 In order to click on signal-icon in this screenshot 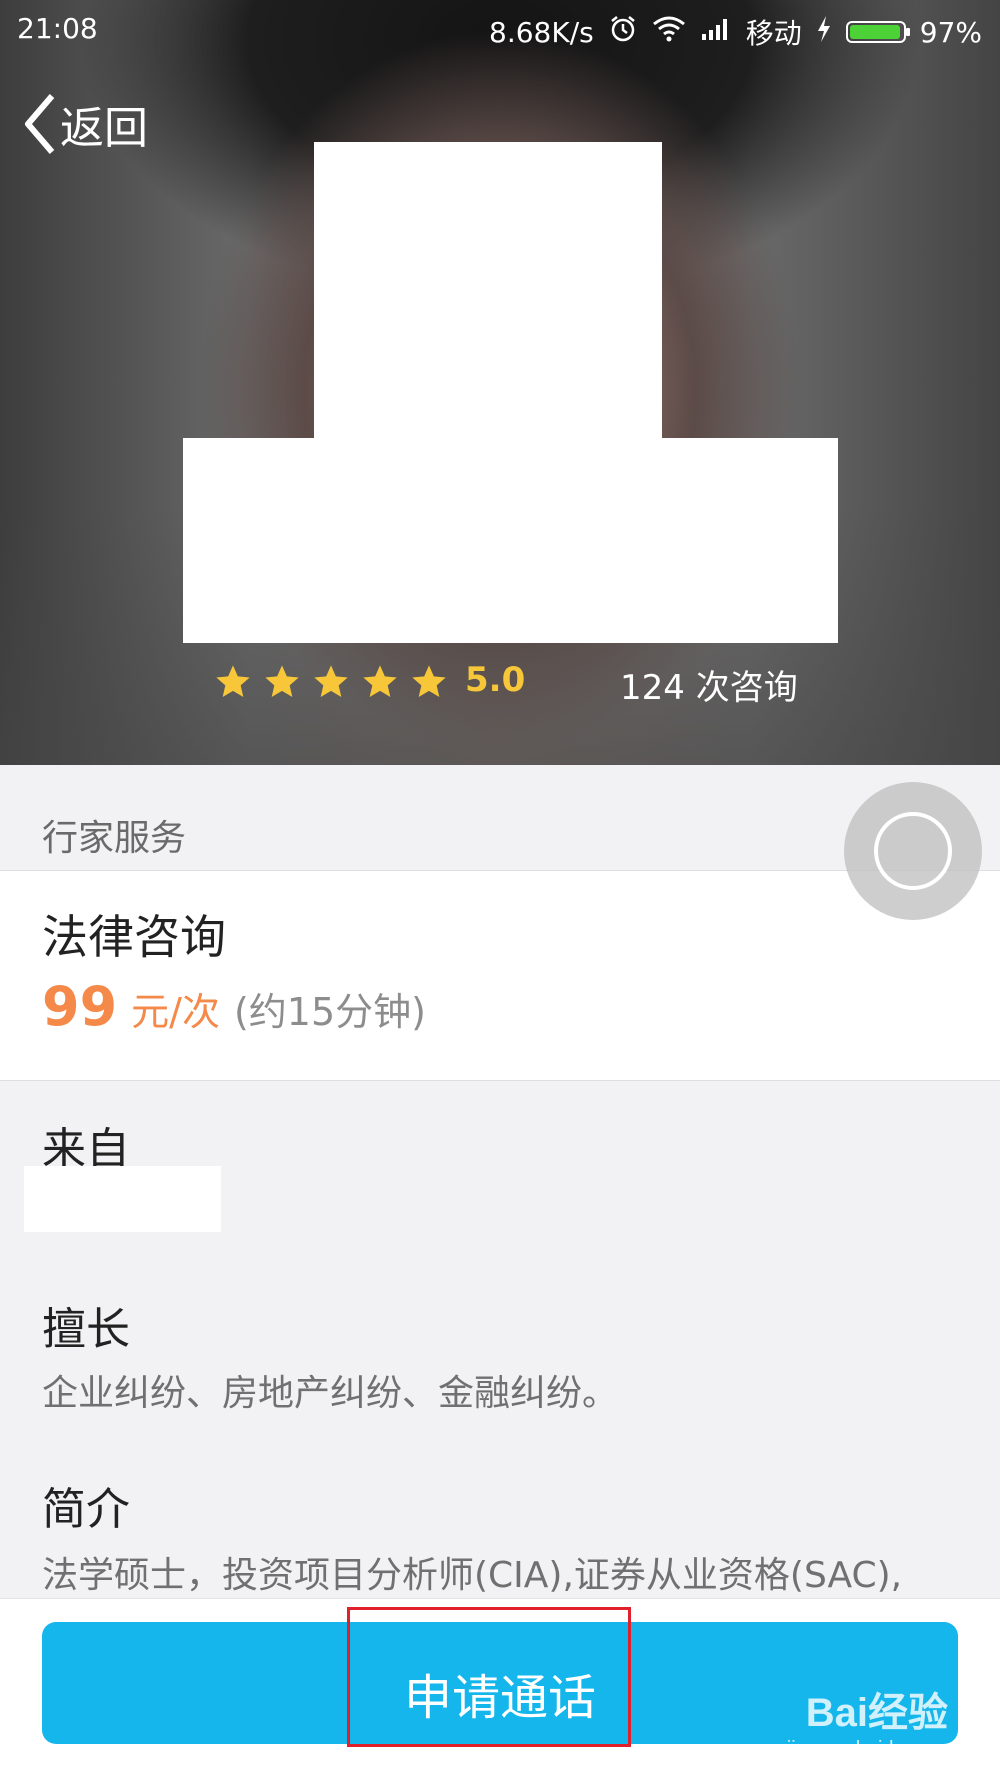, I will do `click(716, 32)`.